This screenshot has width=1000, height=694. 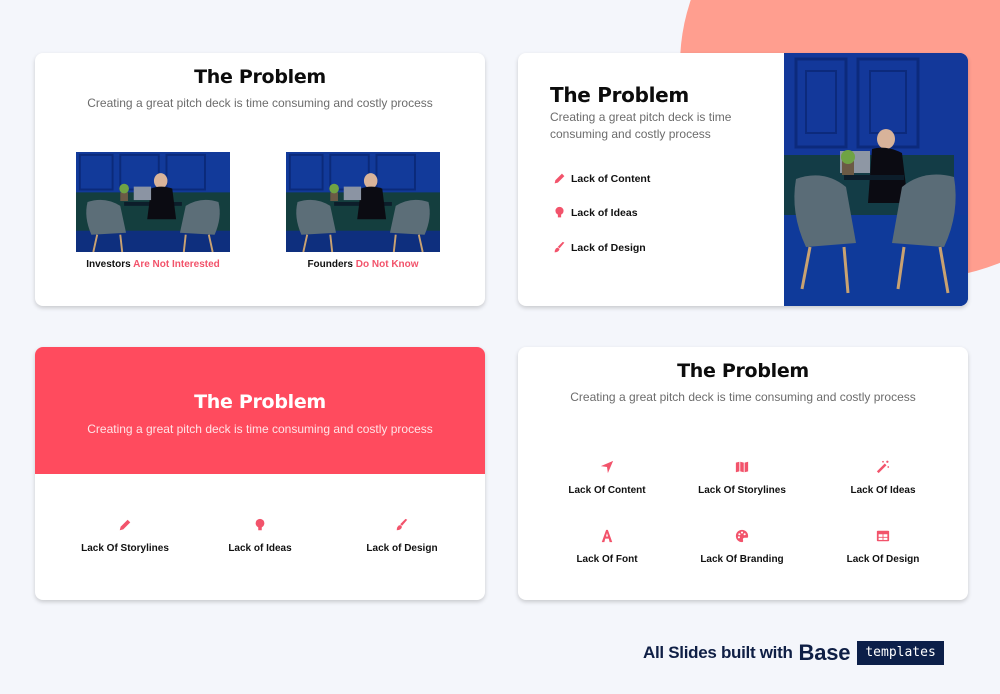 I want to click on magic-wand-icon, so click(x=883, y=467).